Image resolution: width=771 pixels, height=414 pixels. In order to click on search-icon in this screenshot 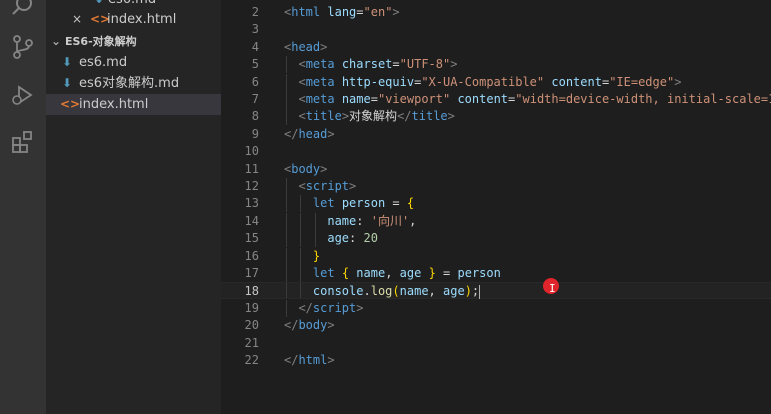, I will do `click(23, 9)`.